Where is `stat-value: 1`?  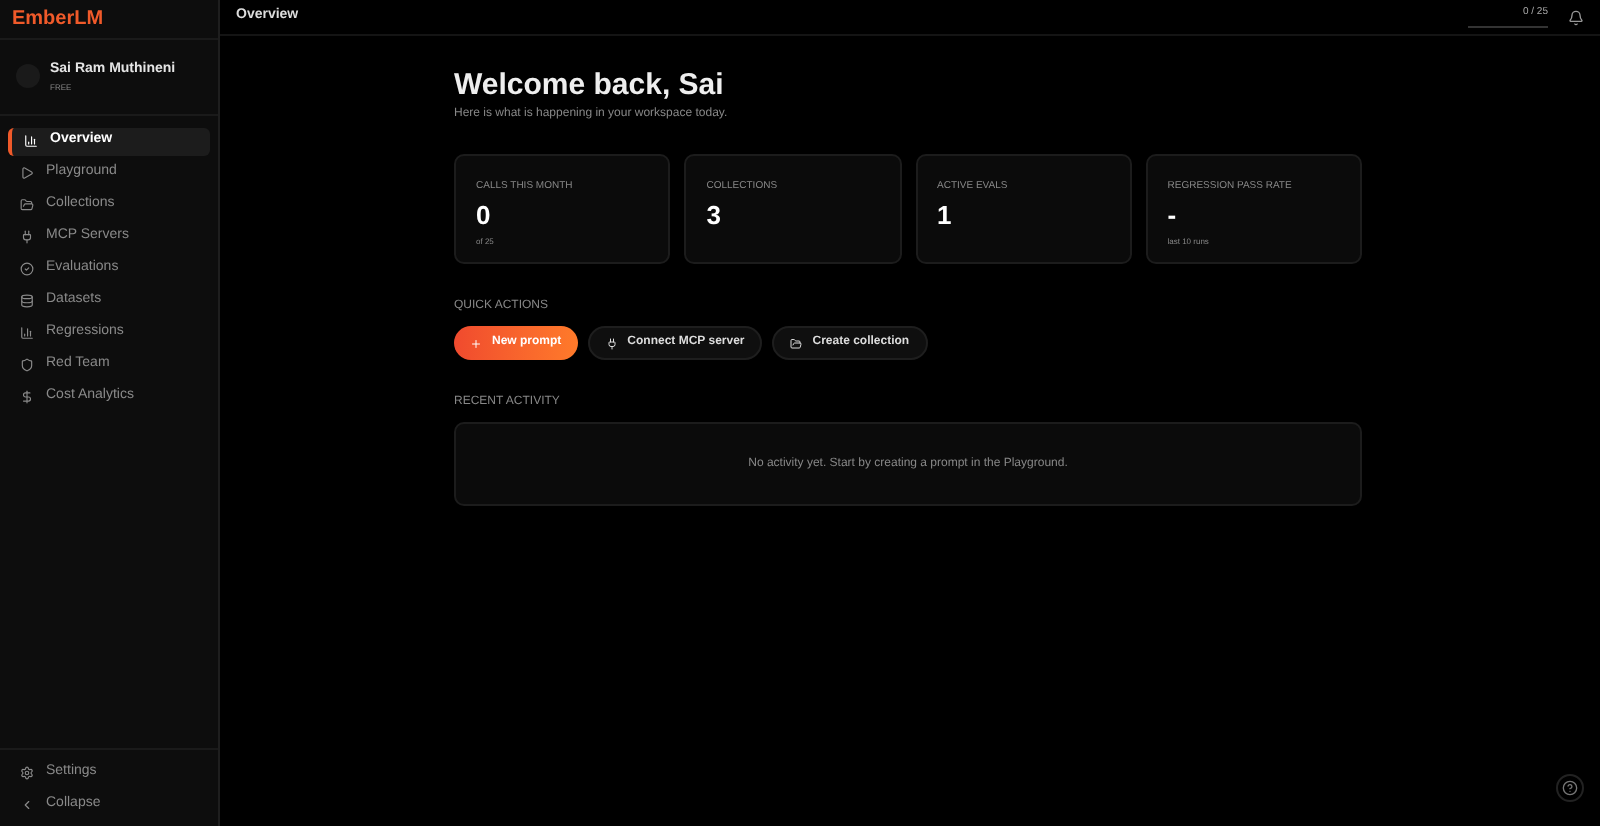
stat-value: 1 is located at coordinates (945, 215).